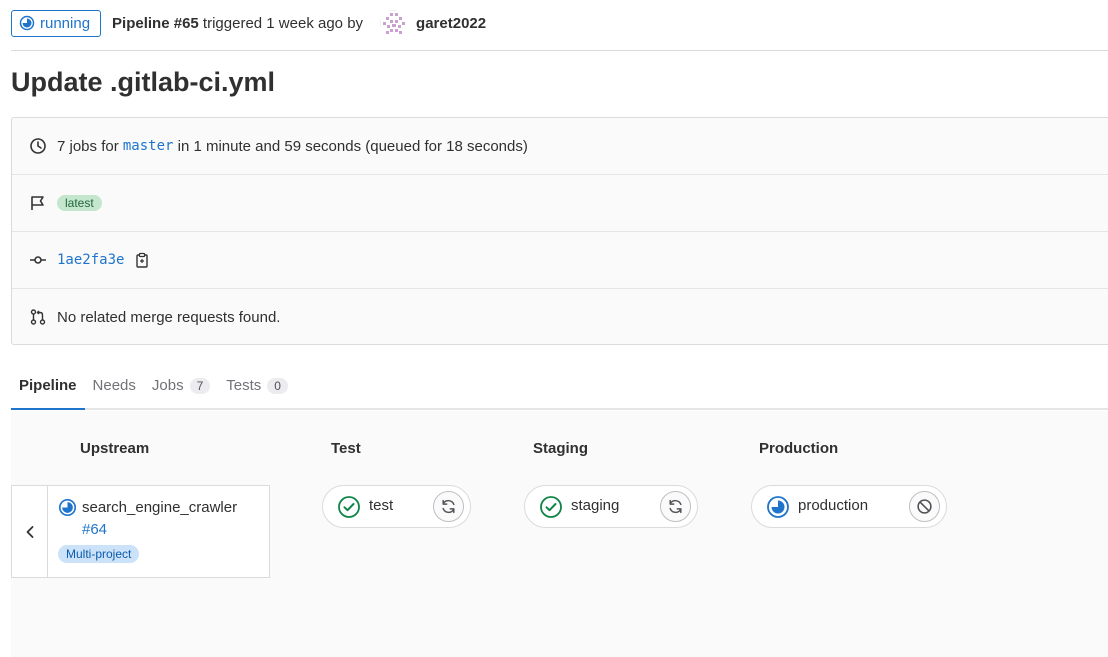 The width and height of the screenshot is (1108, 657). I want to click on latest-badge: latest, so click(79, 203).